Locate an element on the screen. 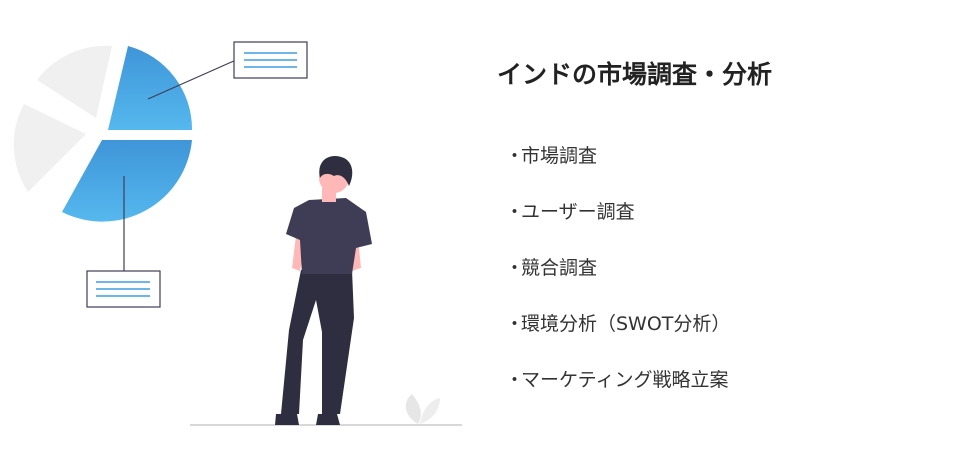  list-item-label: 競合調査 is located at coordinates (559, 268).